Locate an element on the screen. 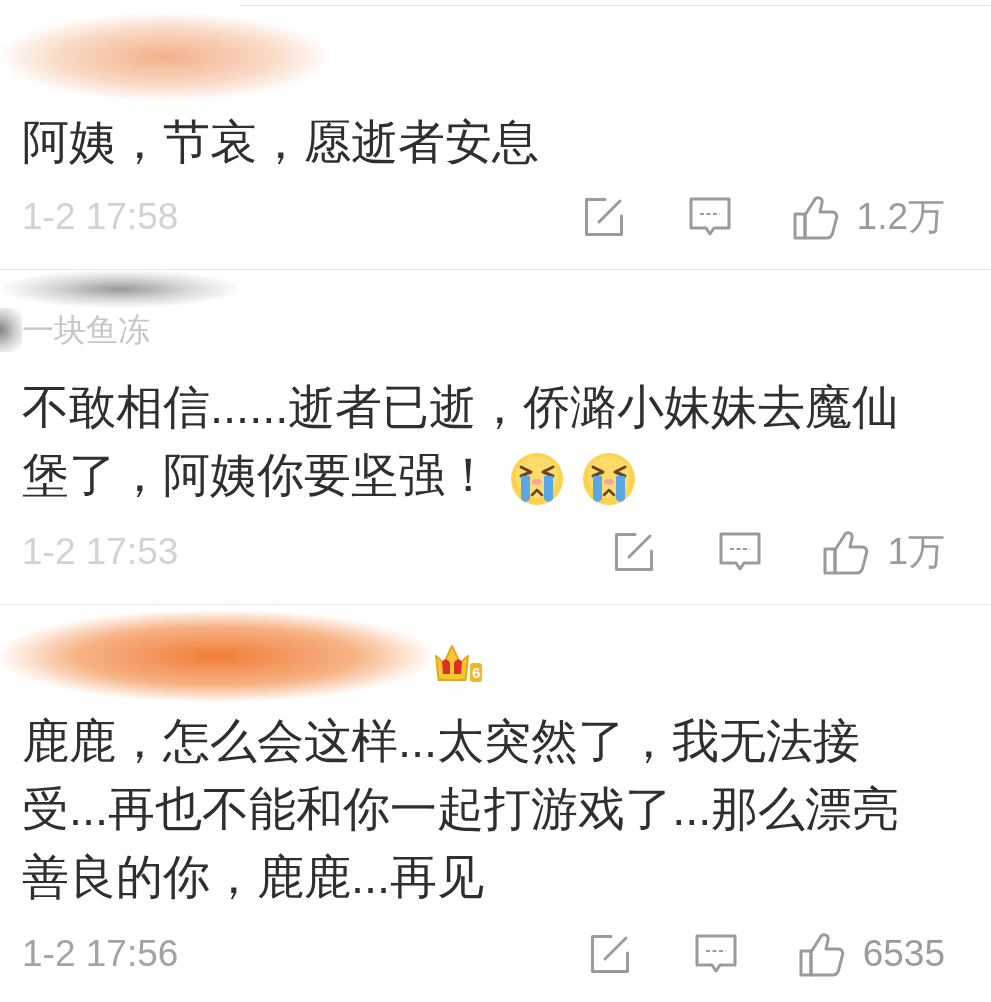 The image size is (991, 1002). comment-text: 堡了，阿姨你要坚强！ is located at coordinates (257, 474).